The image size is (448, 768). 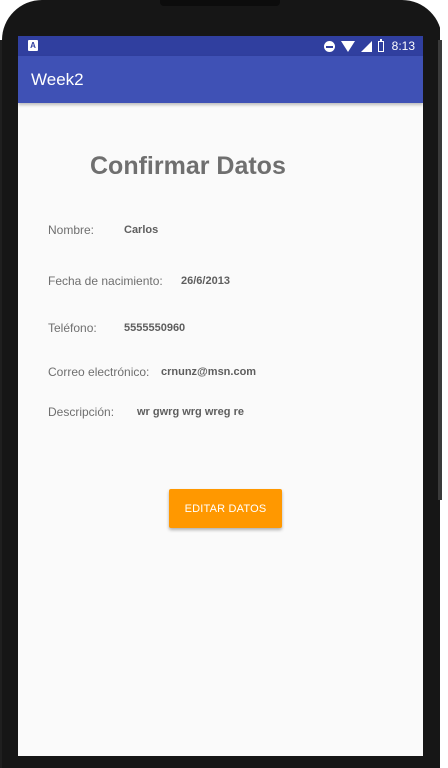 I want to click on phone-side-edge, so click(x=440, y=270).